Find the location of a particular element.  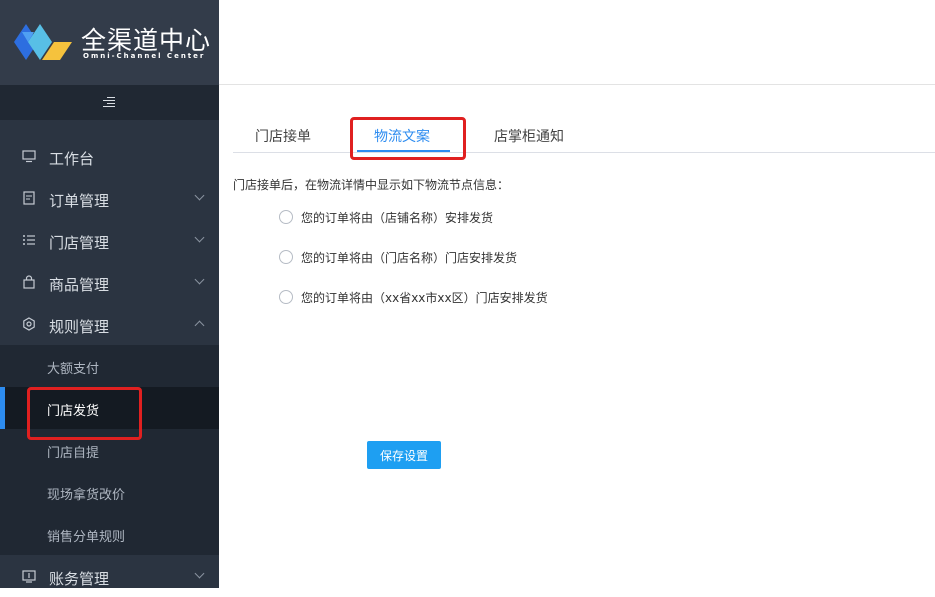

menu-item-stores: 门店管理 is located at coordinates (109, 240).